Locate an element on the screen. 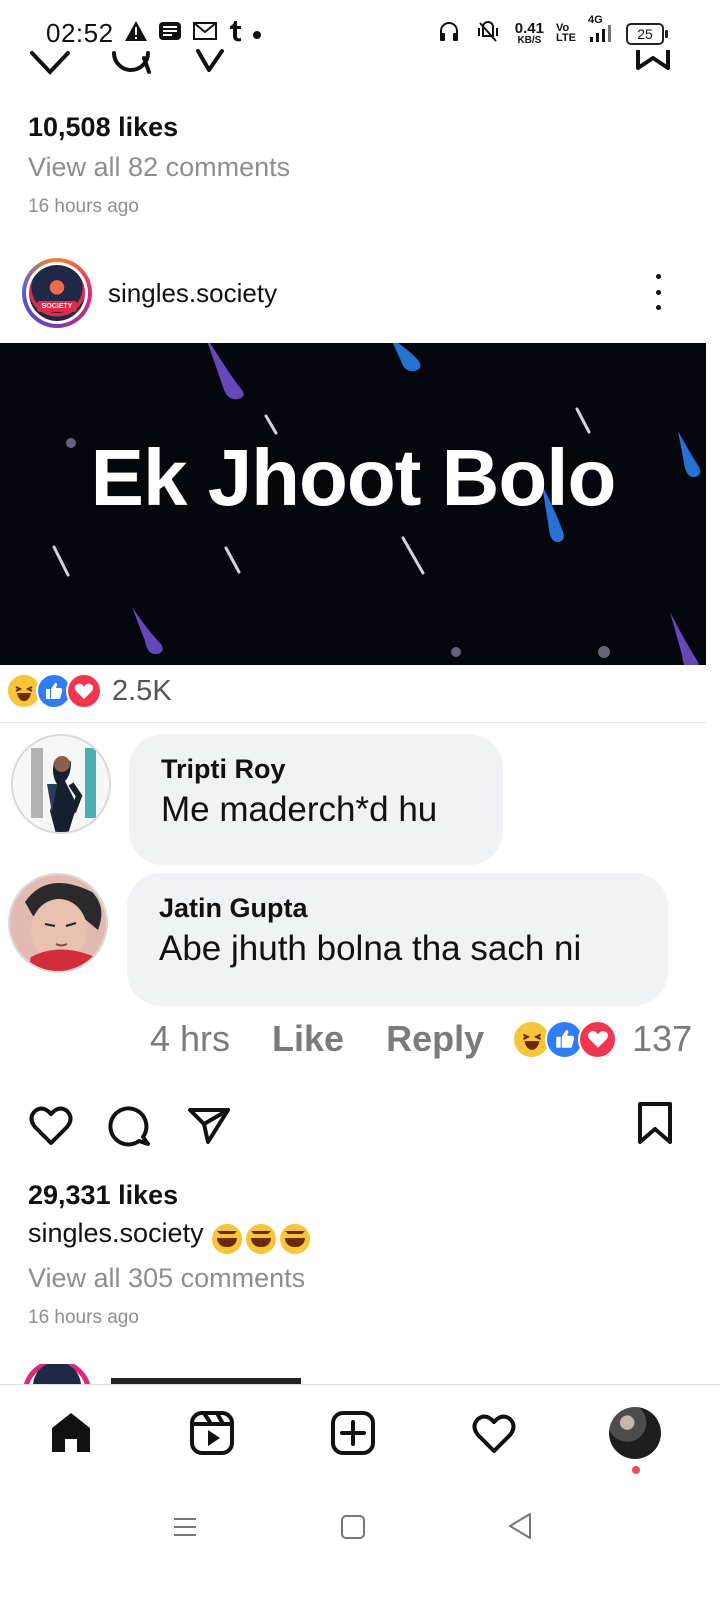  previous-post-likes: 10,508 likes is located at coordinates (103, 127).